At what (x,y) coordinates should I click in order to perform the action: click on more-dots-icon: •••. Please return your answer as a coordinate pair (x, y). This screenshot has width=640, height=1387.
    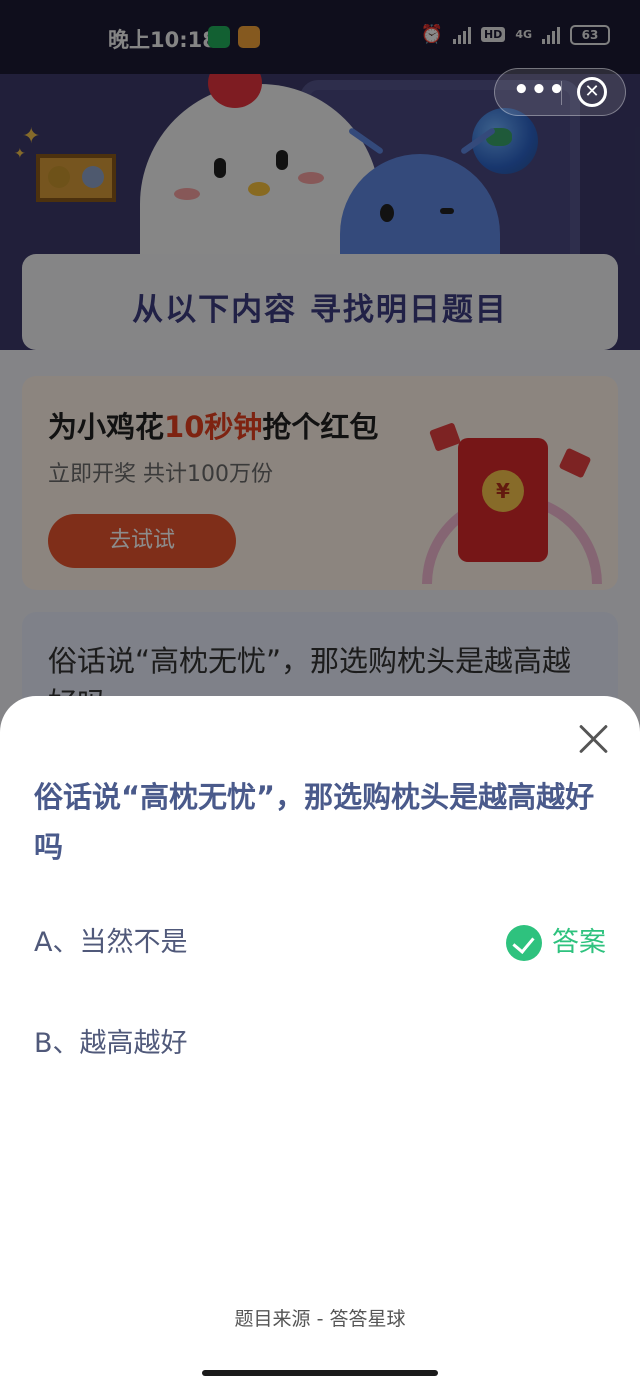
    Looking at the image, I should click on (539, 90).